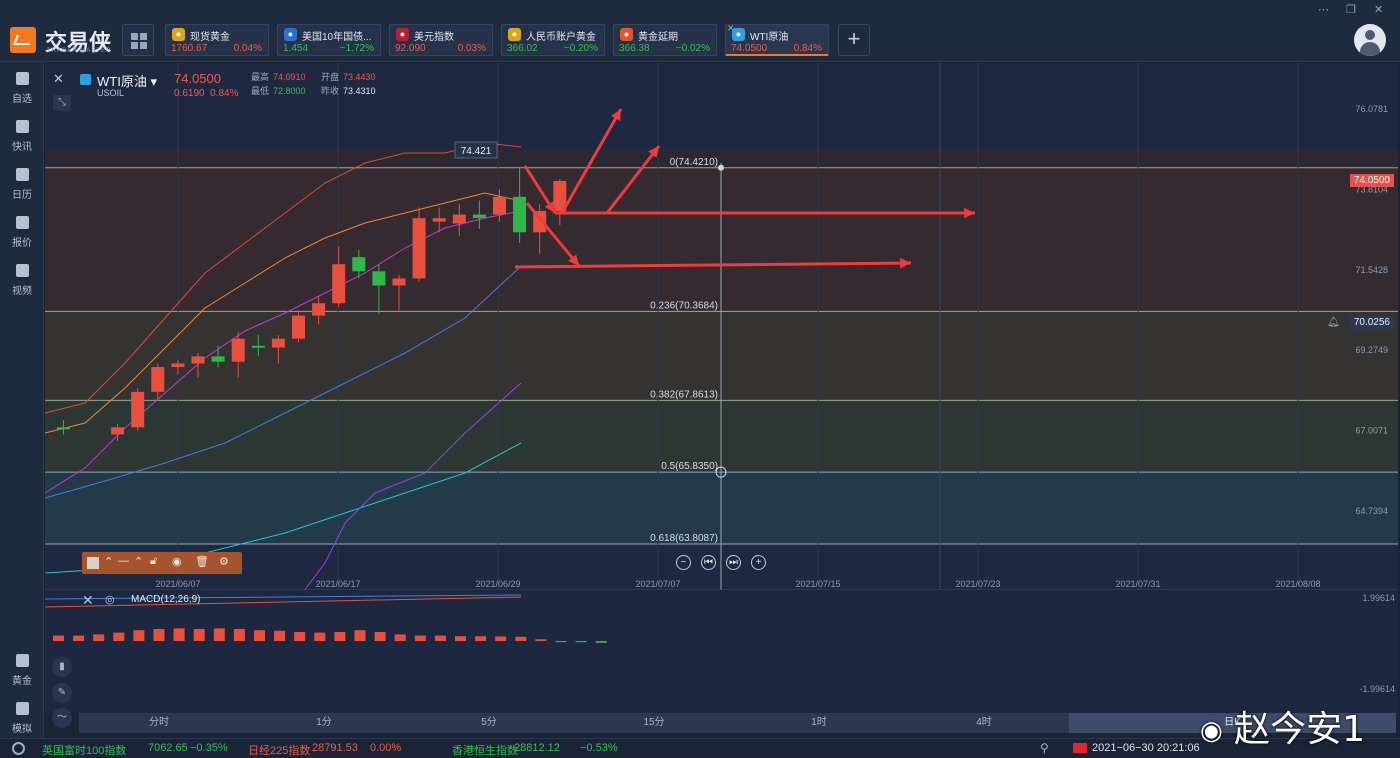 The image size is (1400, 758). I want to click on tab-change: −1.72%, so click(356, 48).